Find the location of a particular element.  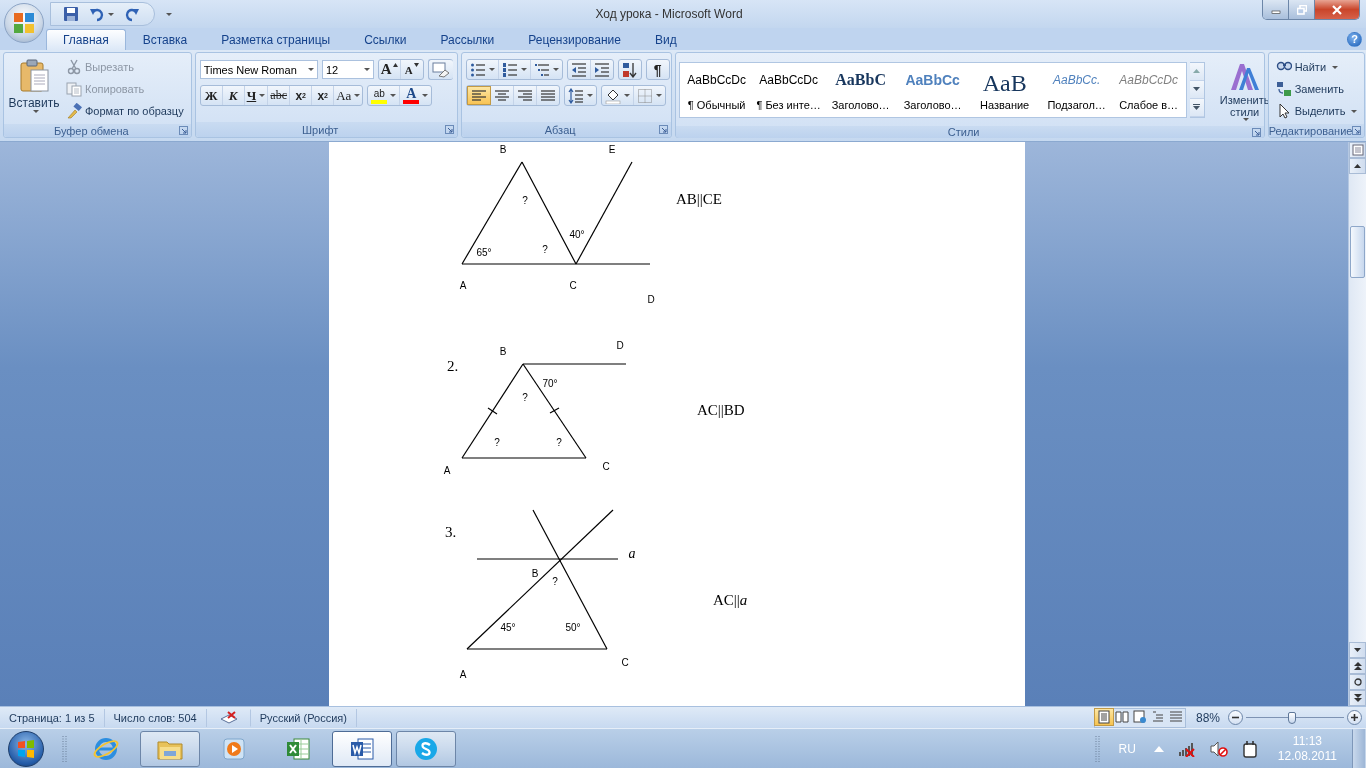

start-button is located at coordinates (26, 748).